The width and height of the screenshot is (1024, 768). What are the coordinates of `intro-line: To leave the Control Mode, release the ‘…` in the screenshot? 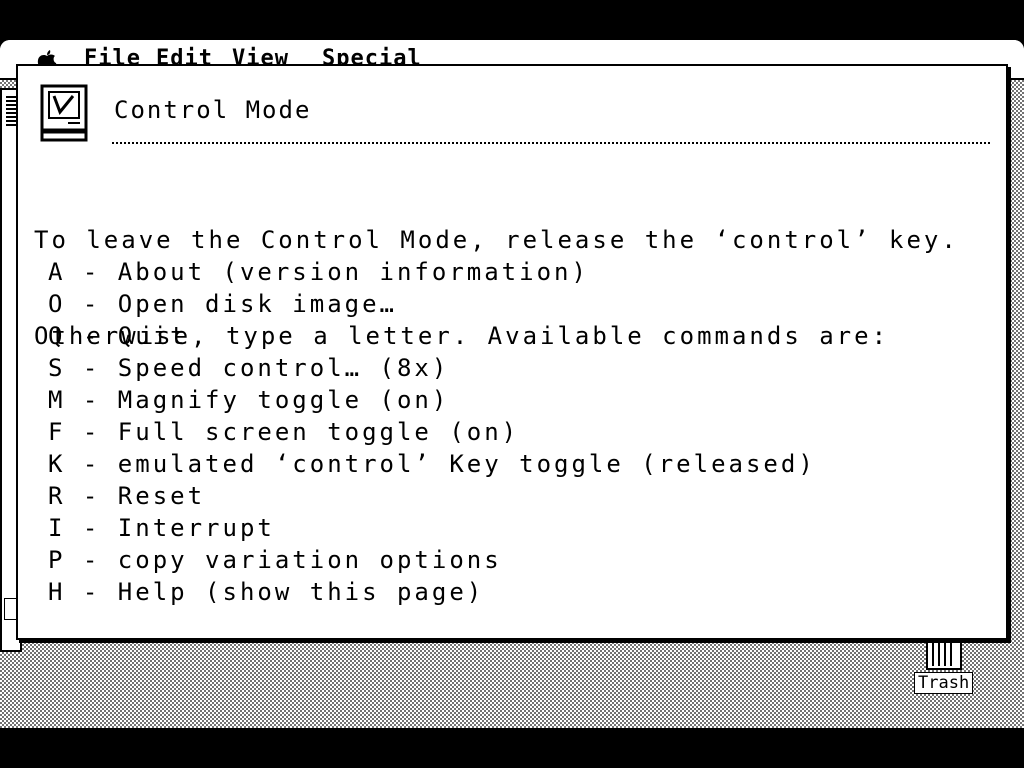 It's located at (496, 240).